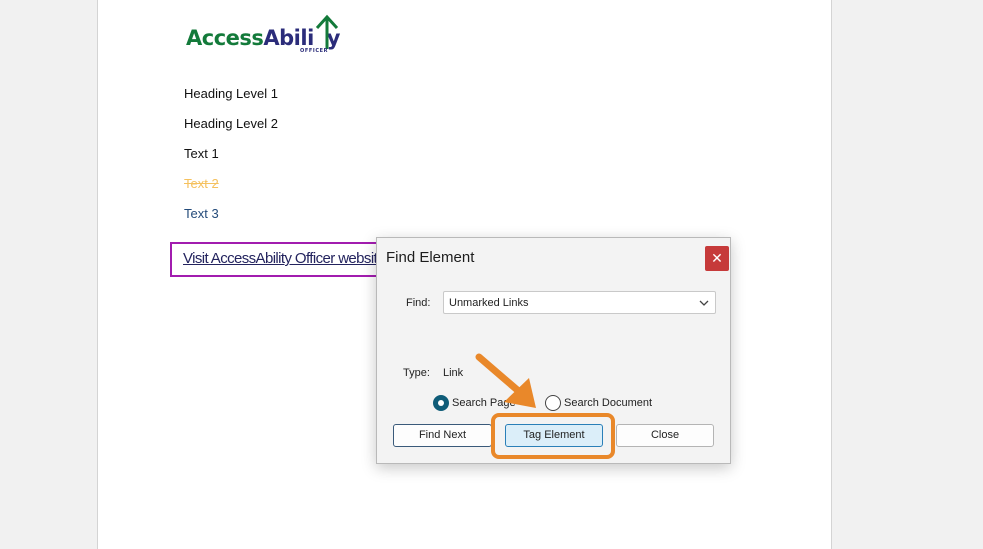  Describe the element at coordinates (416, 373) in the screenshot. I see `type-label: Type:` at that location.